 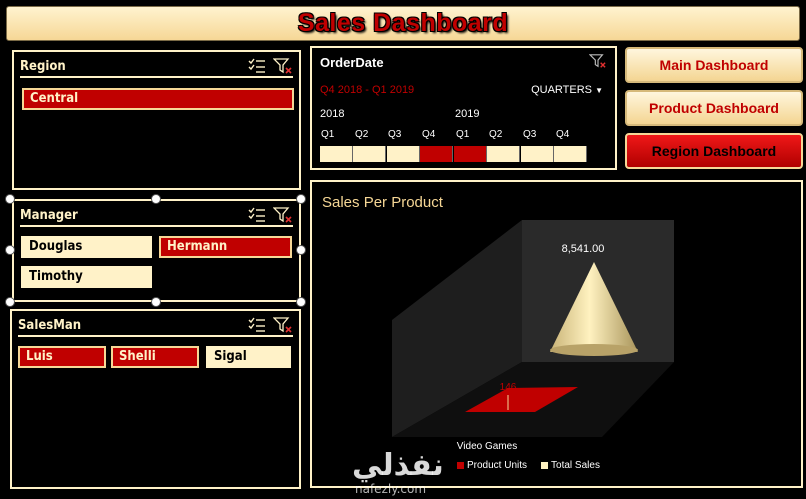 I want to click on region-item-central: Central, so click(x=158, y=99).